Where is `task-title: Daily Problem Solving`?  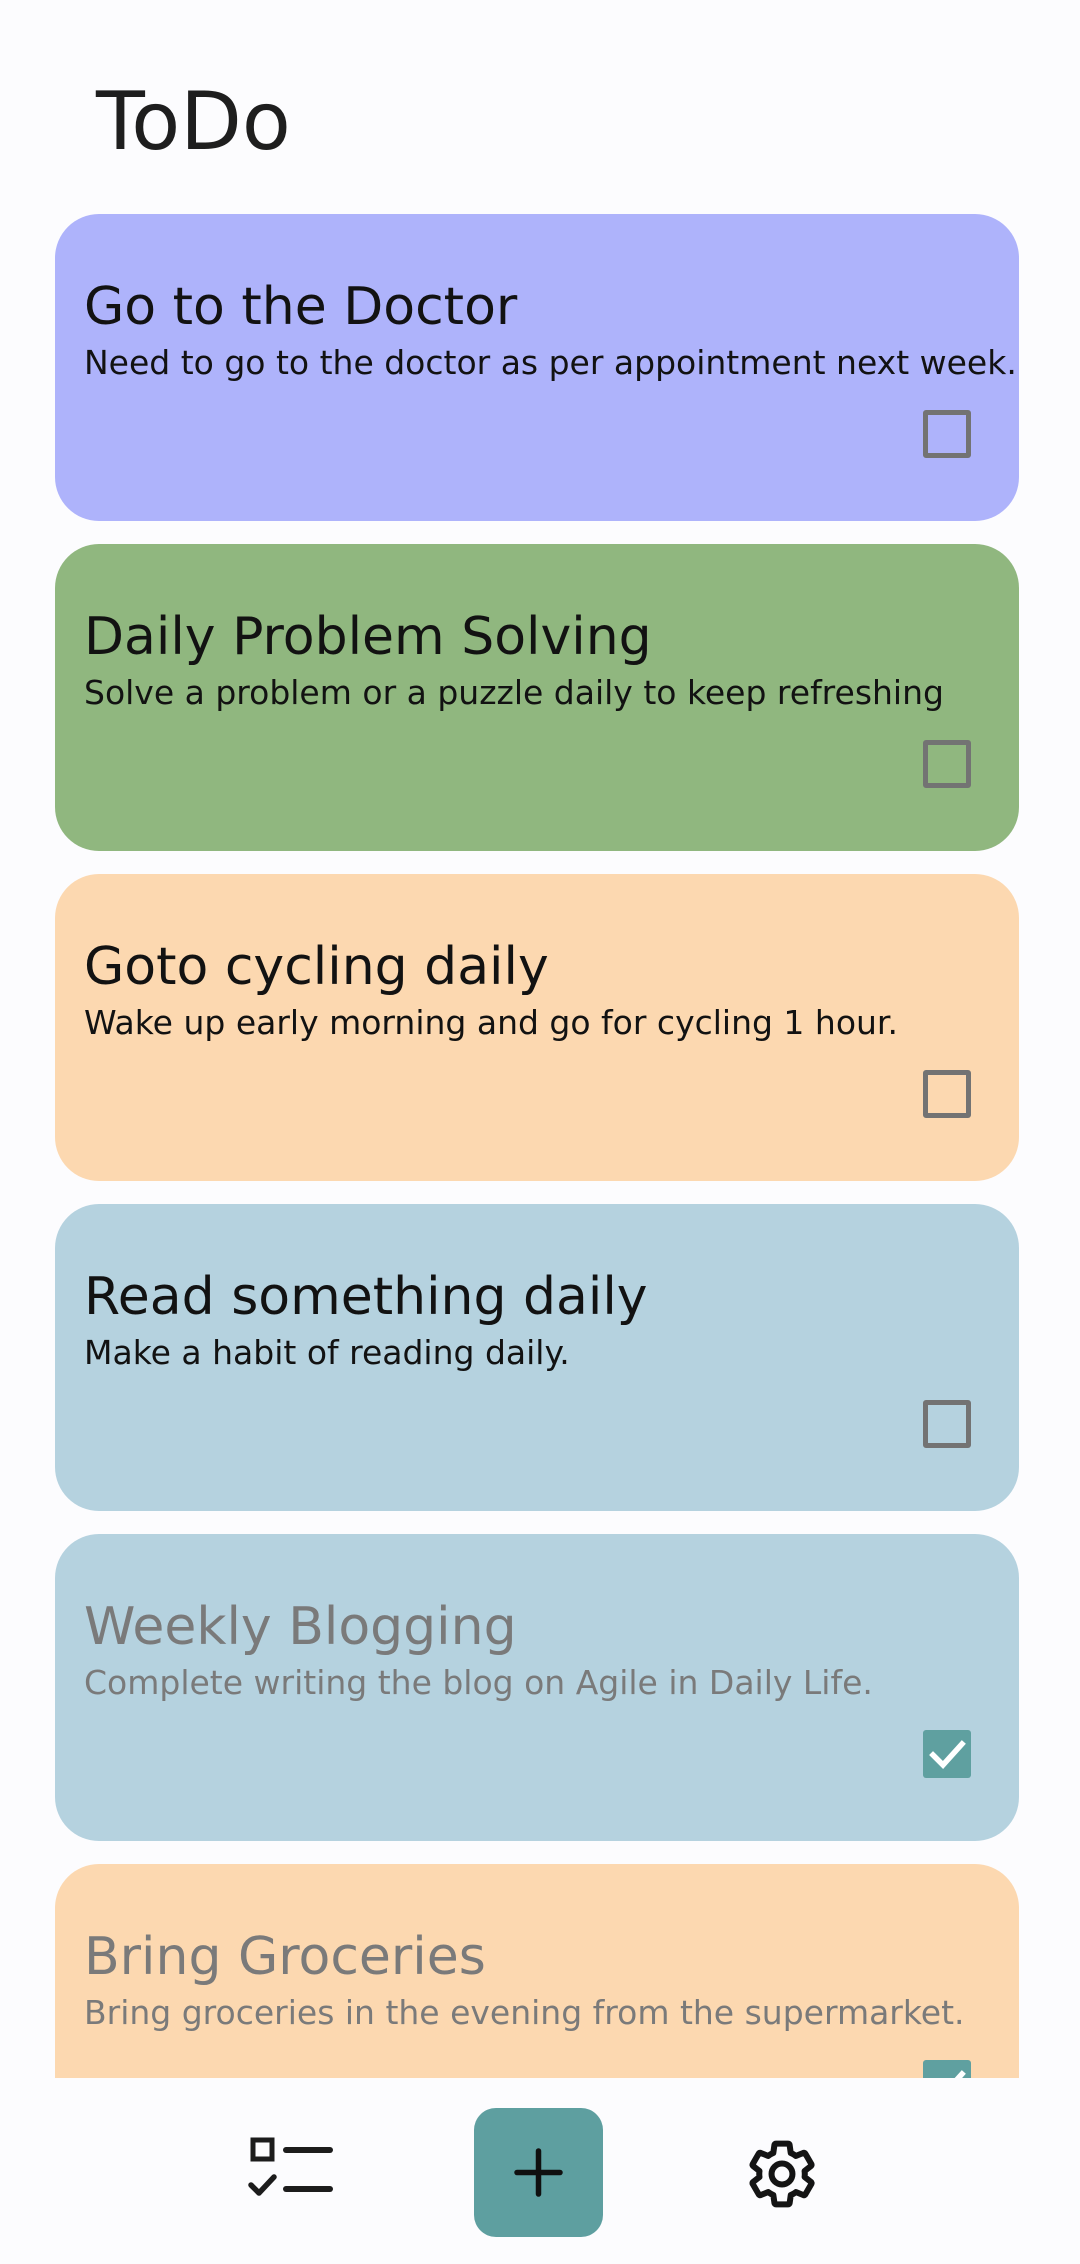
task-title: Daily Problem Solving is located at coordinates (368, 637).